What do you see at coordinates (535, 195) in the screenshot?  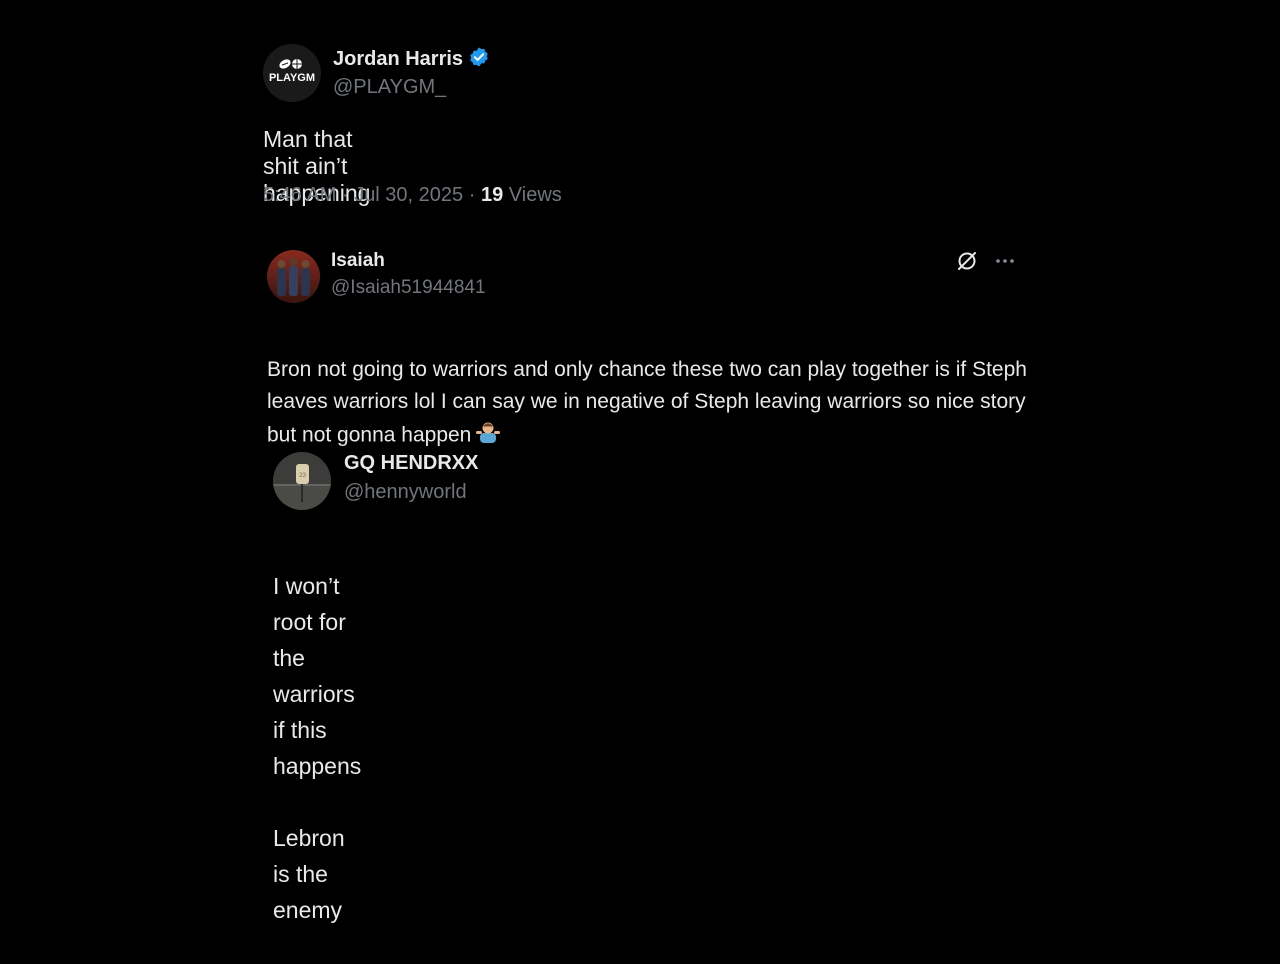 I see `views-label: Views` at bounding box center [535, 195].